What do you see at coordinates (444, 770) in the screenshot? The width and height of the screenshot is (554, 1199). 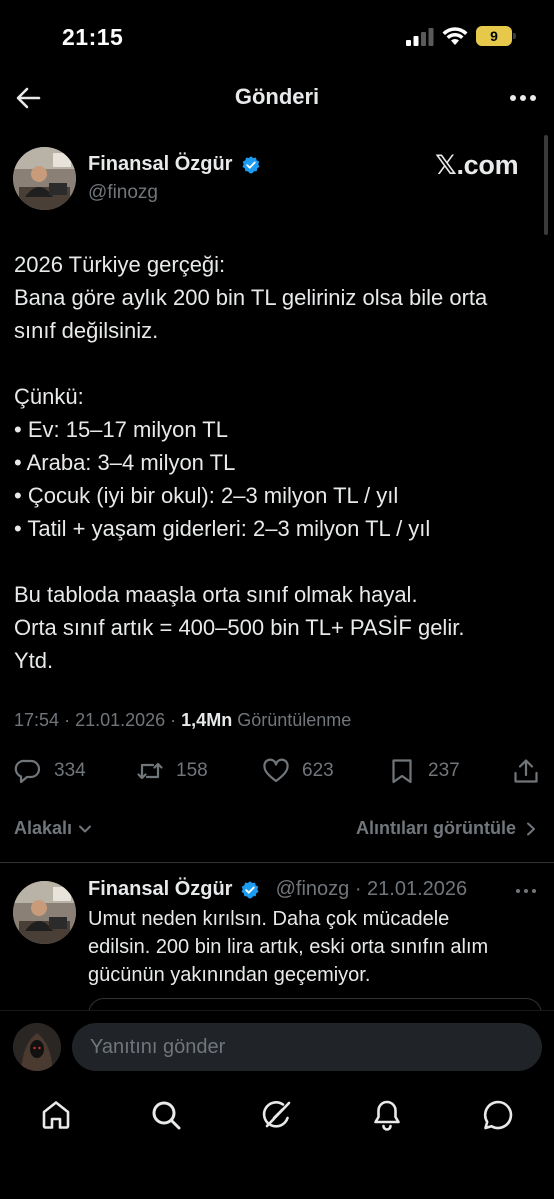 I see `bookmark-count: 237` at bounding box center [444, 770].